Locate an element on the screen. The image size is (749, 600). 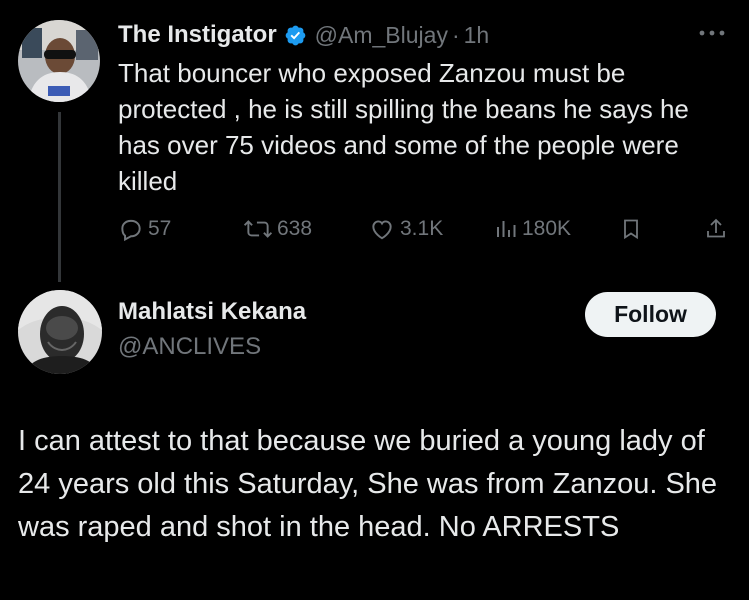
share-action is located at coordinates (718, 229).